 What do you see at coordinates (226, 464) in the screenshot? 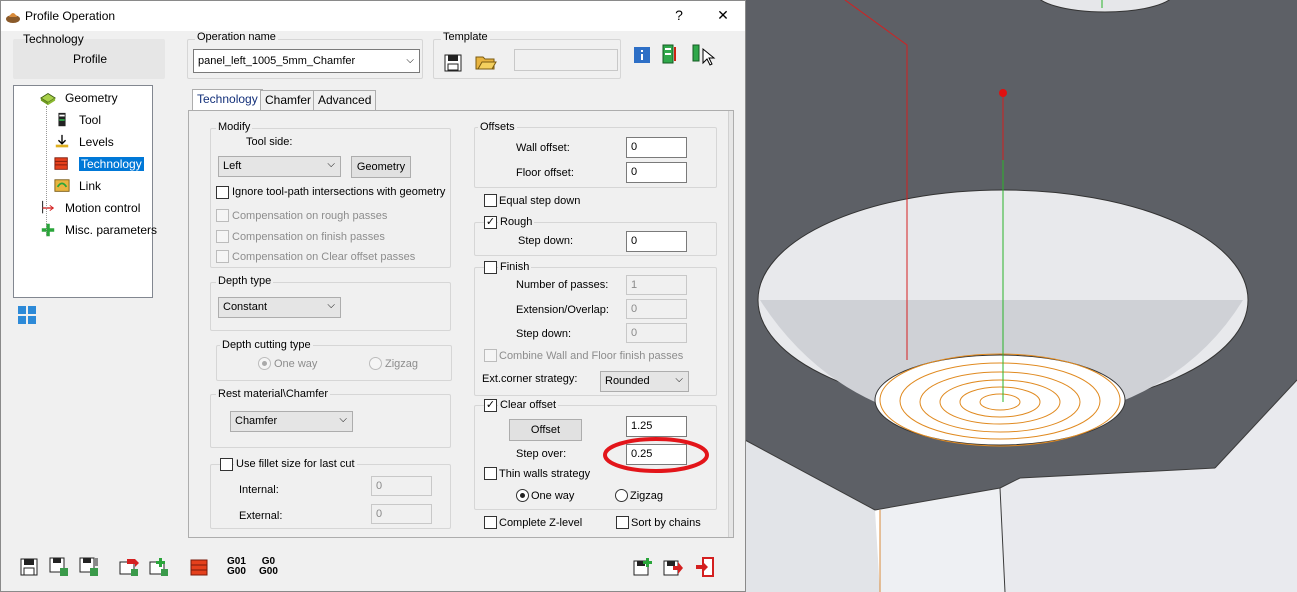
I see `use-fillet-checkbox` at bounding box center [226, 464].